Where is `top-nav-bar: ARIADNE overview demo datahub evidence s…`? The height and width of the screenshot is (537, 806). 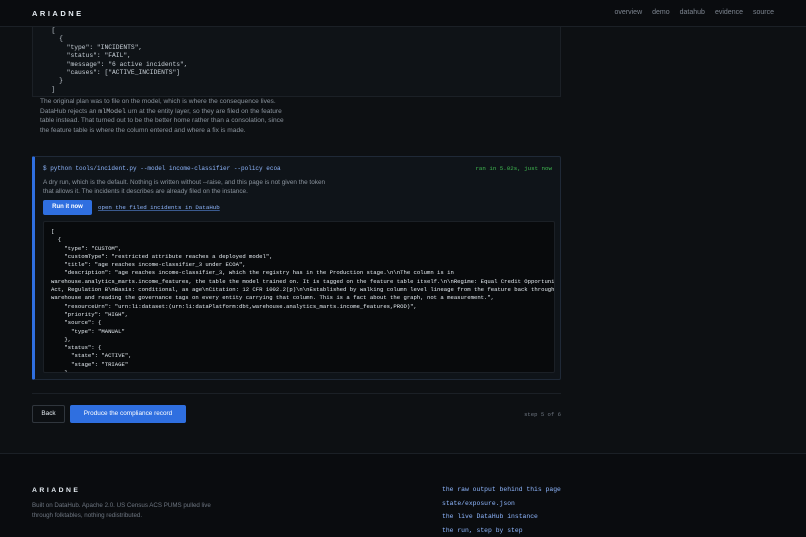 top-nav-bar: ARIADNE overview demo datahub evidence s… is located at coordinates (403, 13).